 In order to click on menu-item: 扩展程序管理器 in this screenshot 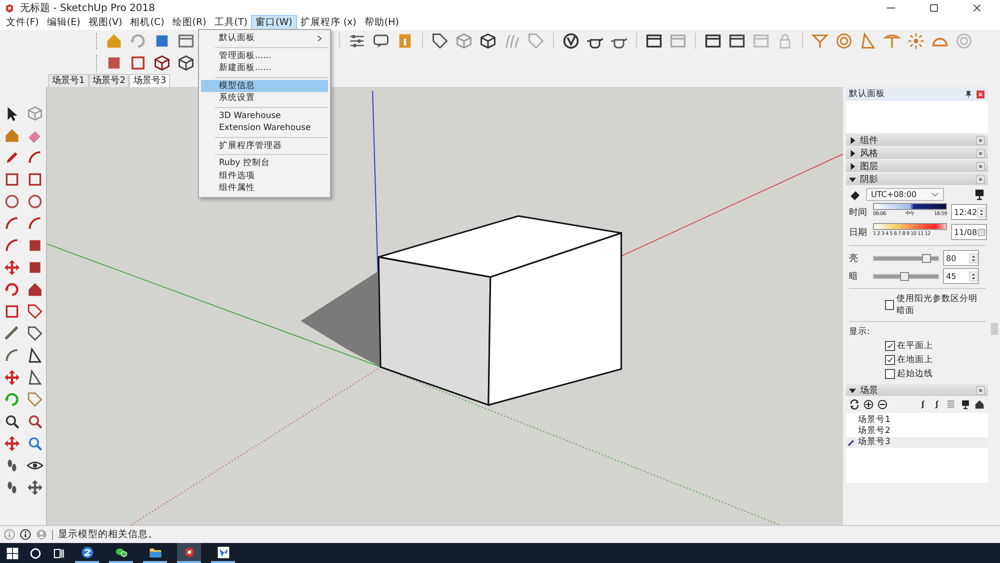, I will do `click(264, 146)`.